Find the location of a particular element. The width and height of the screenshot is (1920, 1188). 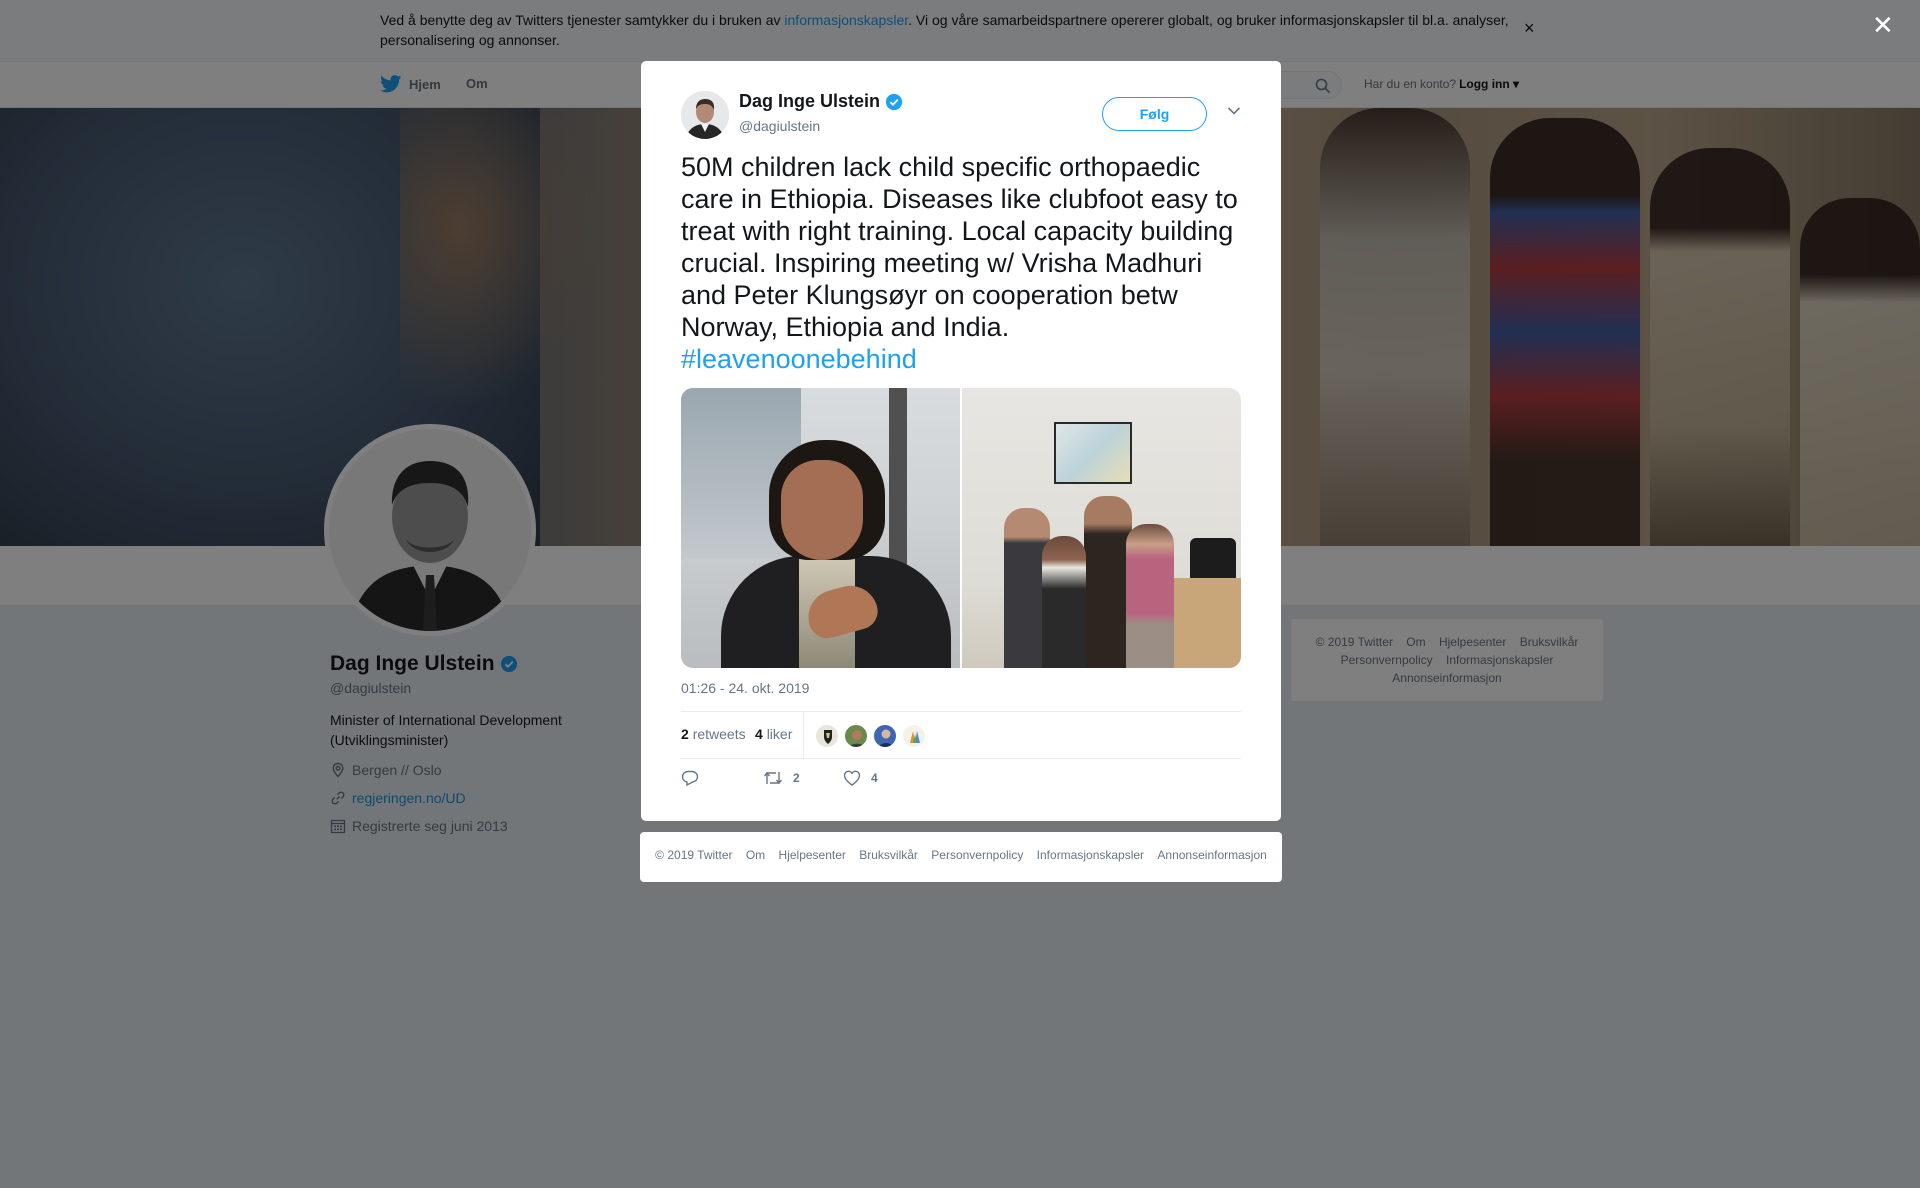

retweet-count: 2 is located at coordinates (796, 778).